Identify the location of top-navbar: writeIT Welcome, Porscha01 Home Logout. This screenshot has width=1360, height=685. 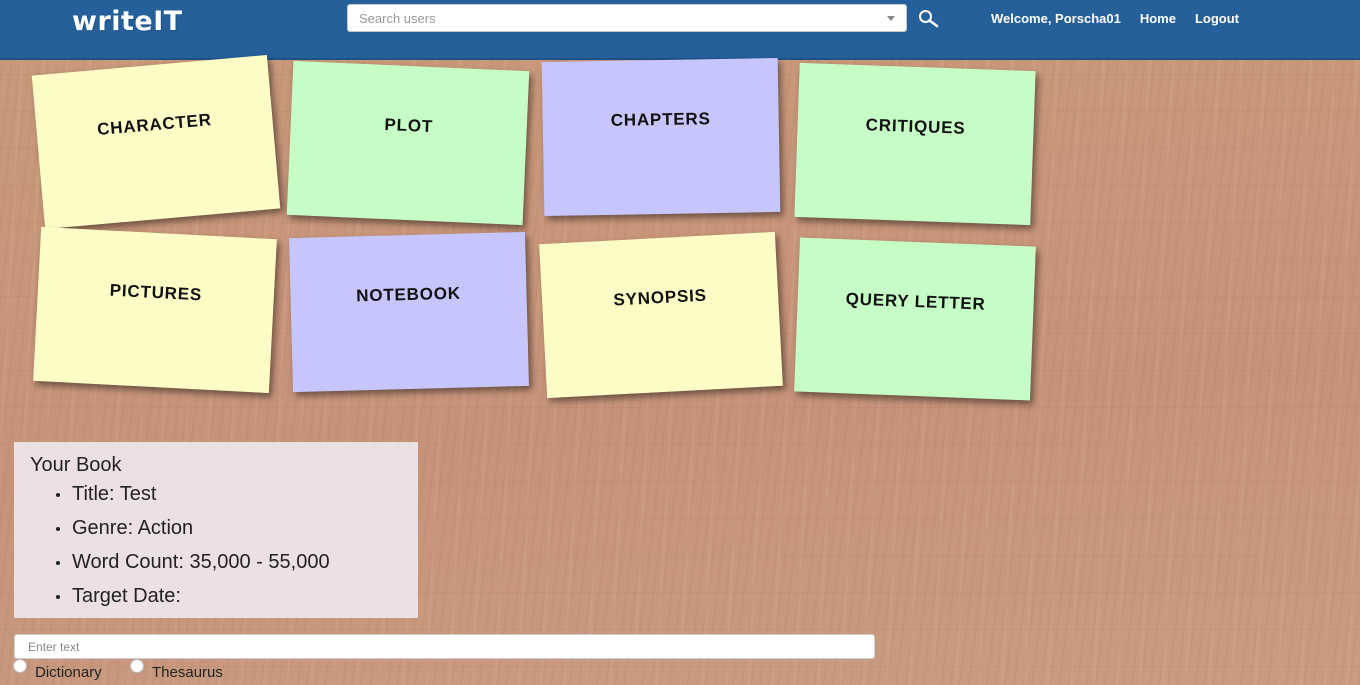
(680, 30).